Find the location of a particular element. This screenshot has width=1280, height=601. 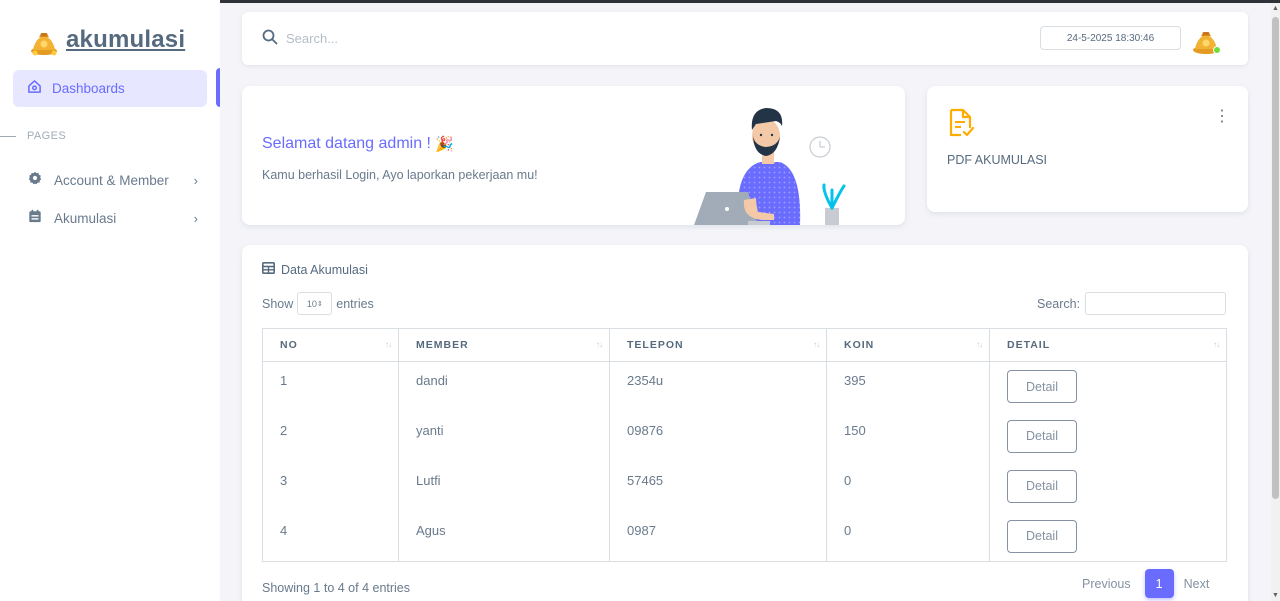

brand-name: akumulasi is located at coordinates (126, 39).